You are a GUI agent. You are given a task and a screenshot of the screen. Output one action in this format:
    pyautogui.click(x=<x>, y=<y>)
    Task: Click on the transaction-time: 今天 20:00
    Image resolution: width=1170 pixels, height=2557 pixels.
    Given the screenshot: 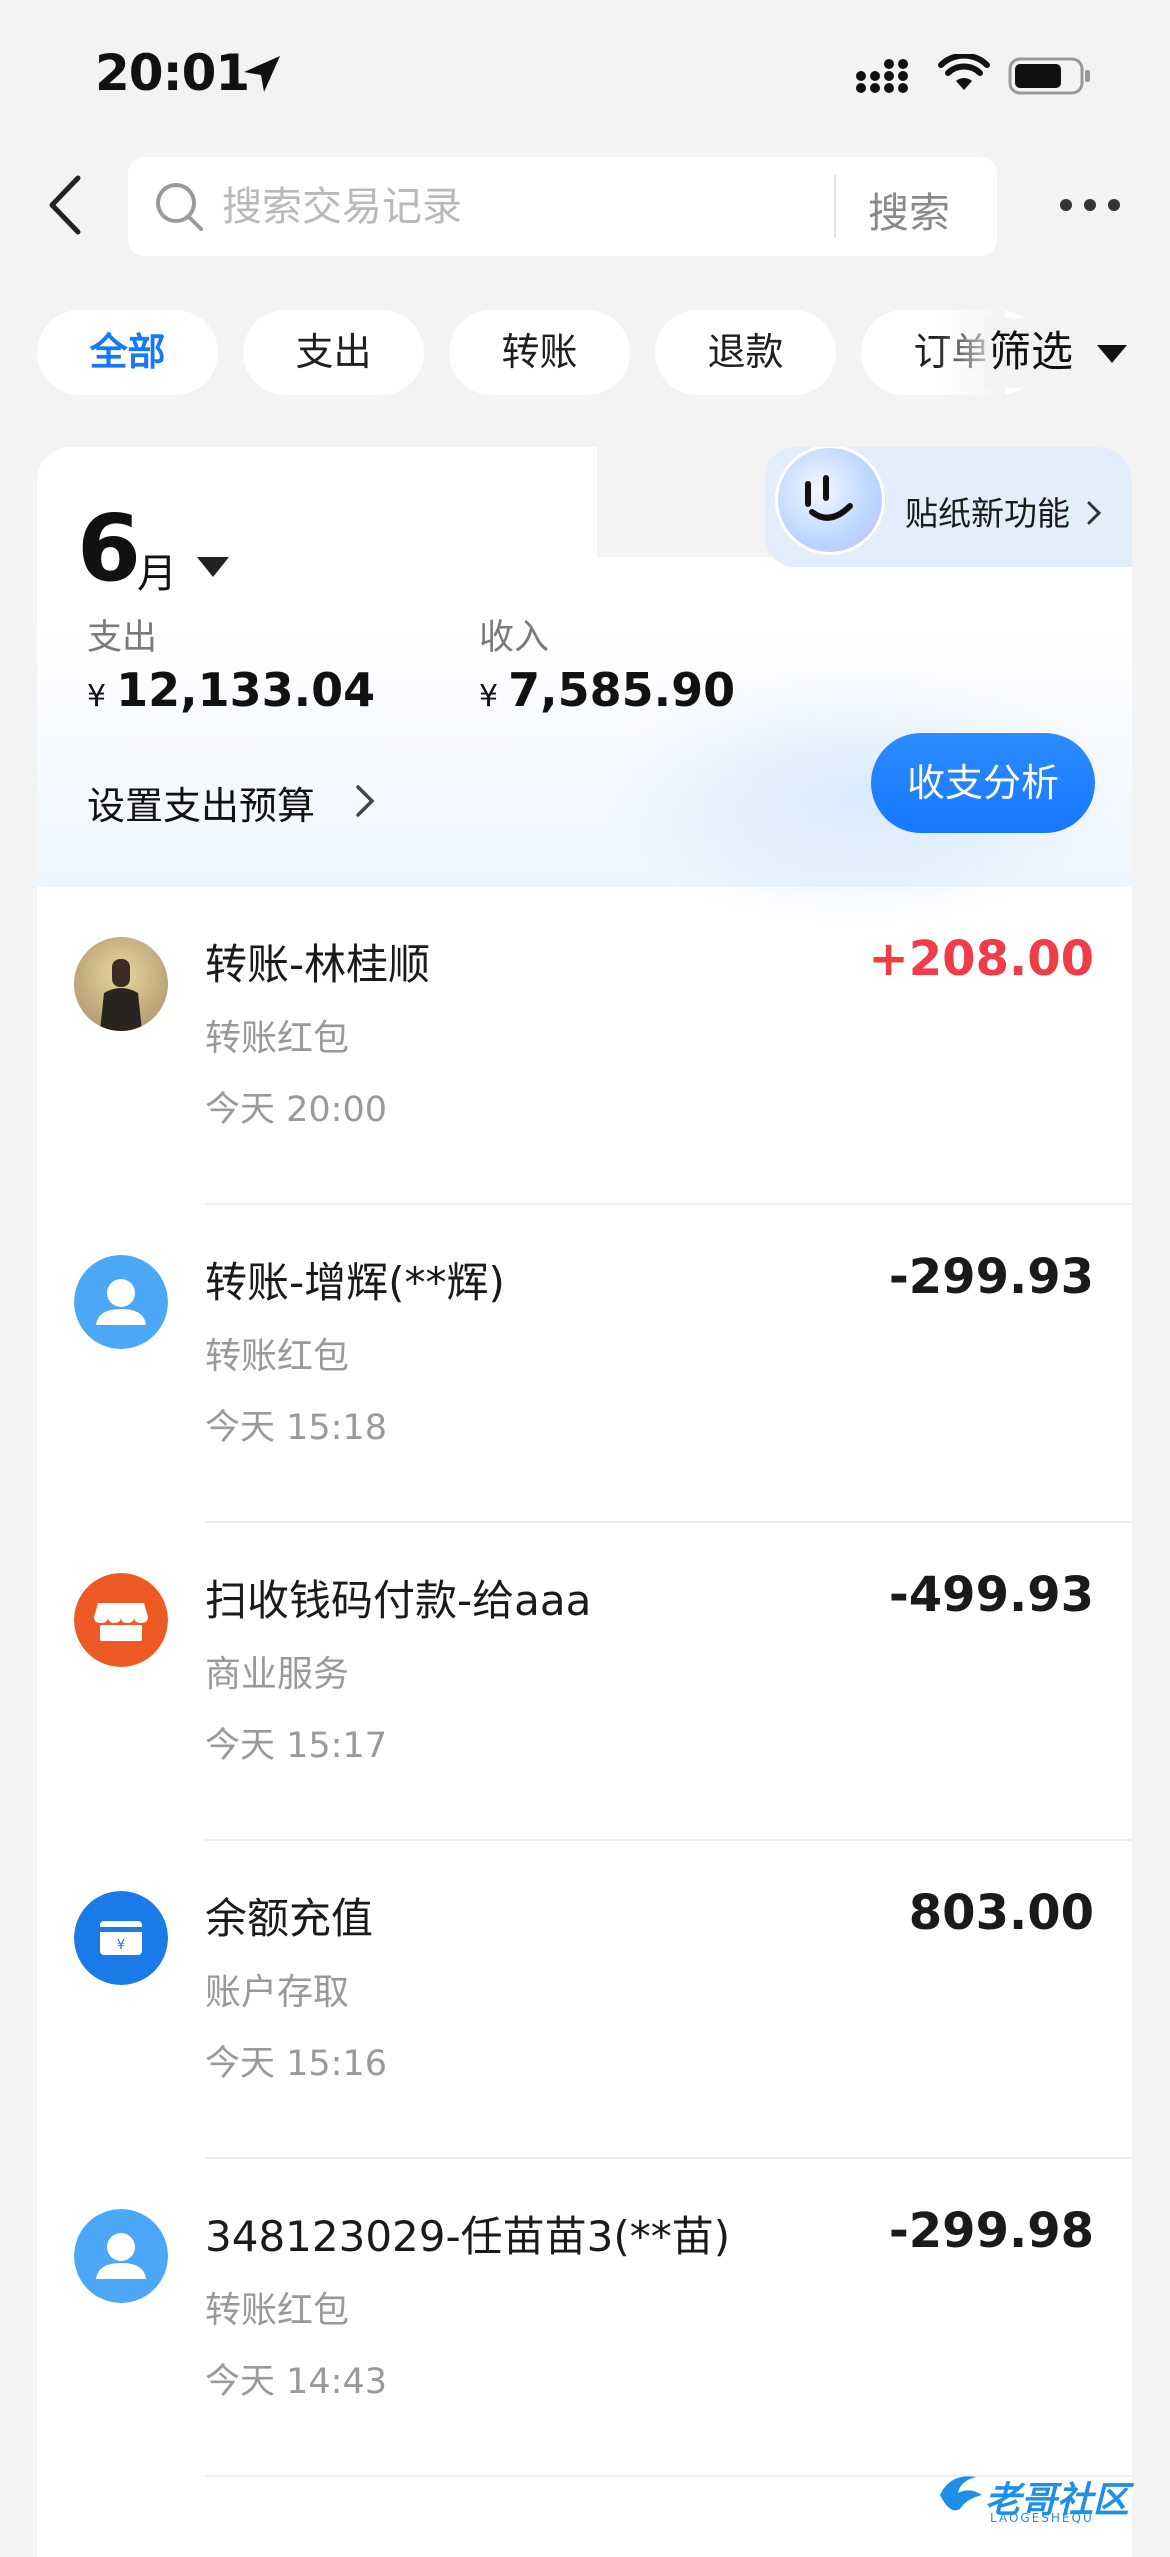 What is the action you would take?
    pyautogui.click(x=296, y=1110)
    